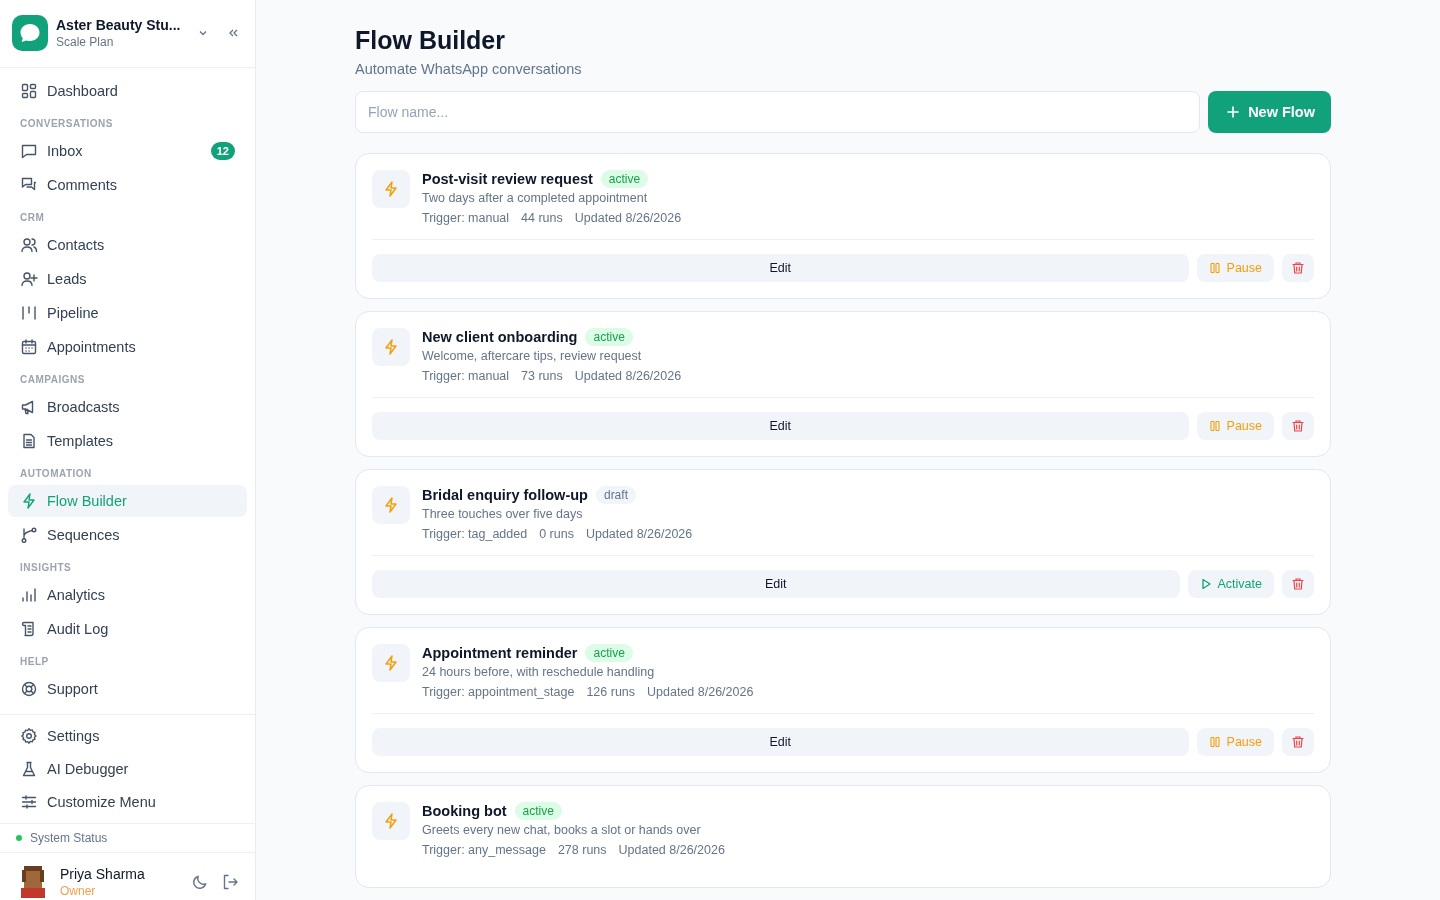  Describe the element at coordinates (127, 245) in the screenshot. I see `nav-item: Contacts` at that location.